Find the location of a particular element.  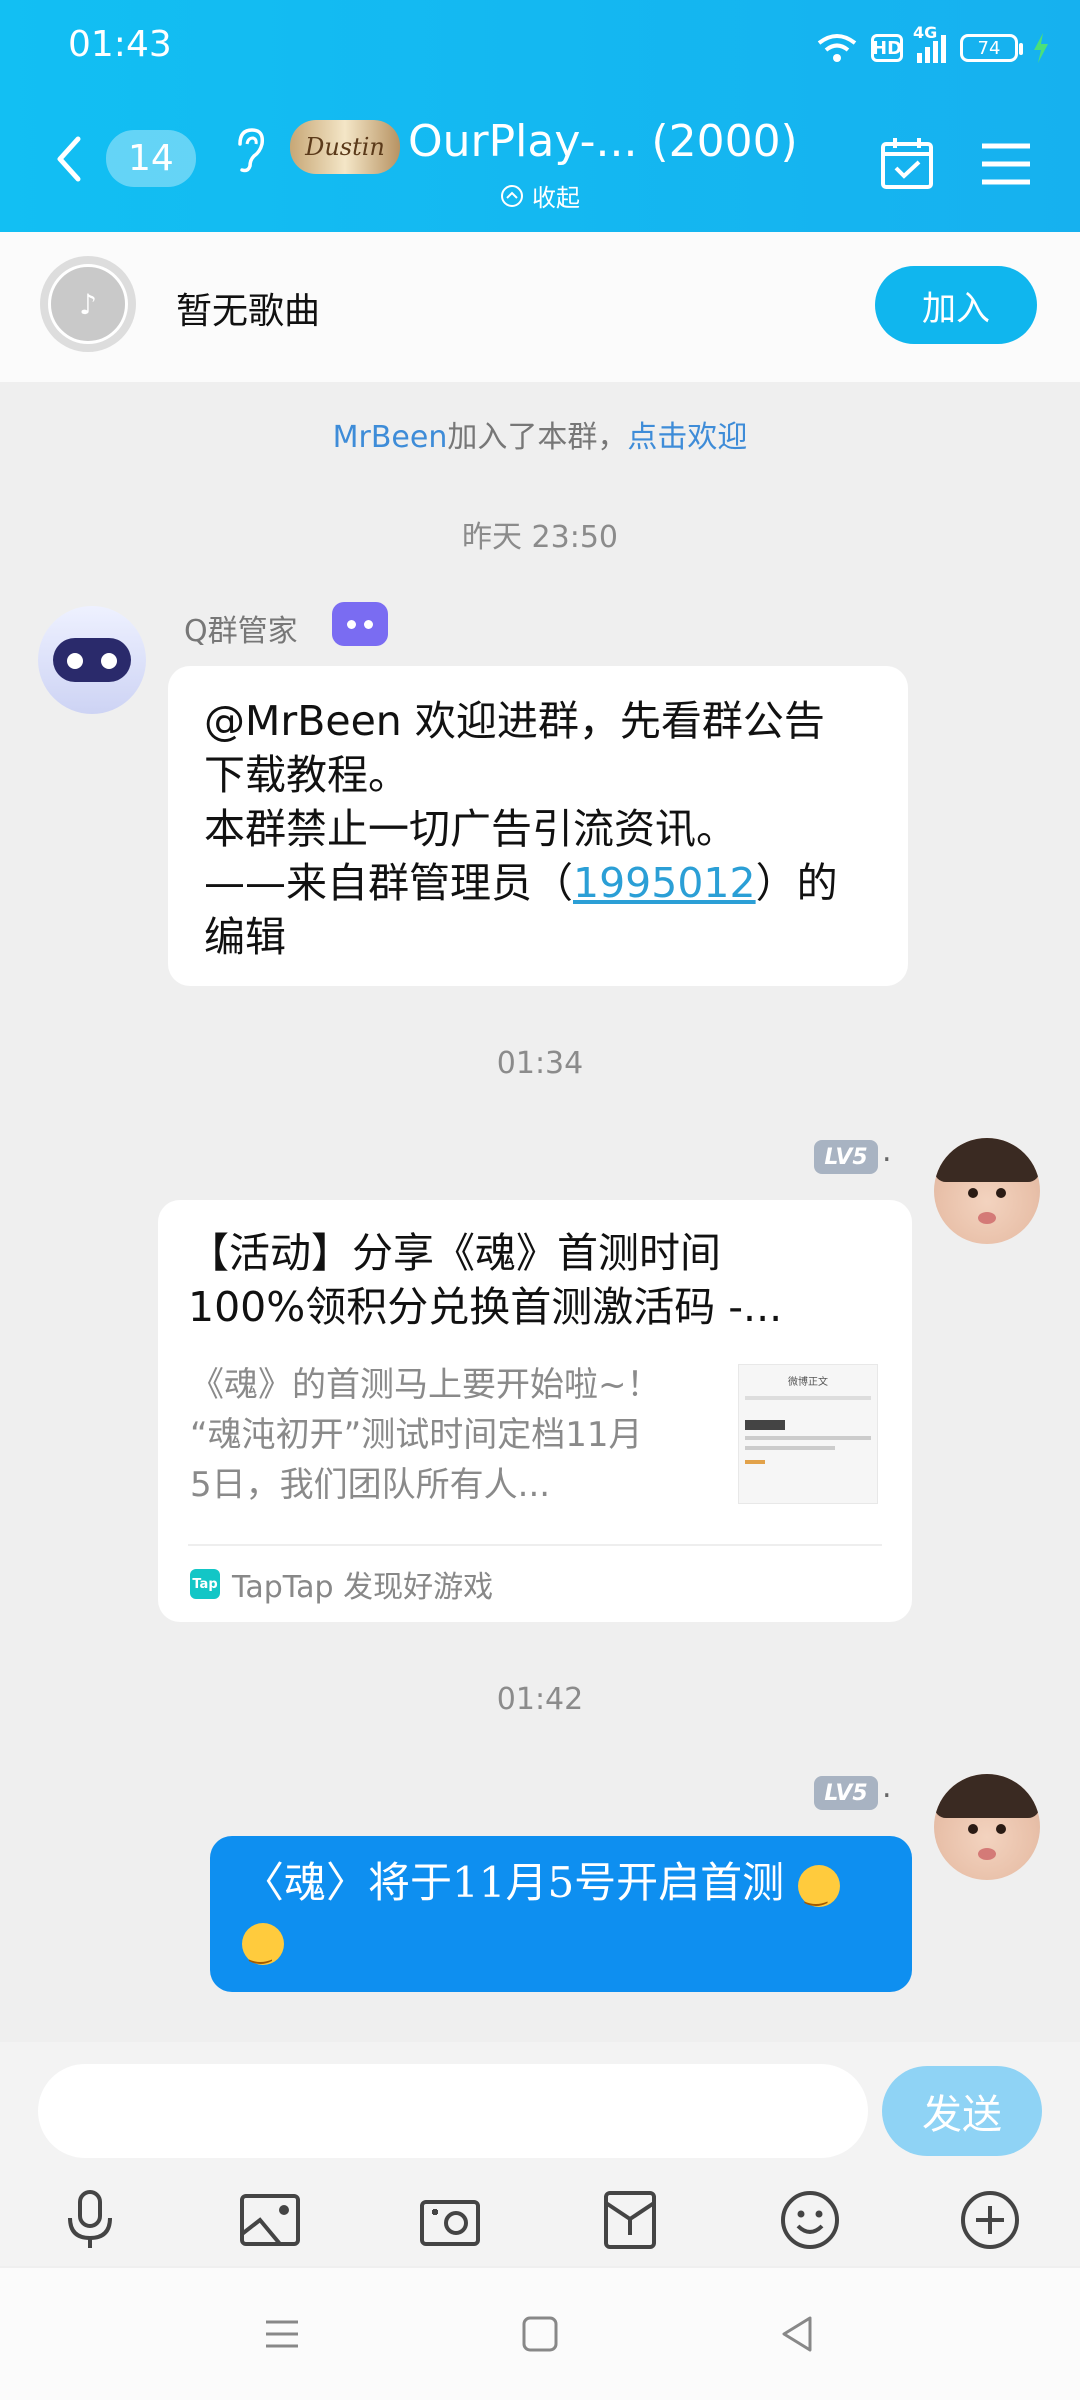

welcome-link: 点击欢迎 is located at coordinates (687, 437).